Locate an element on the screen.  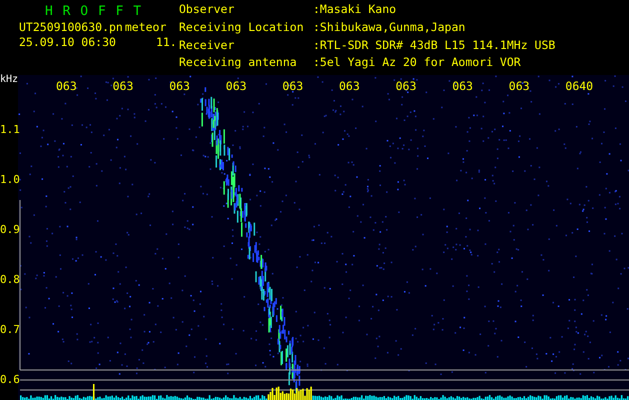
info-label: Observer is located at coordinates (207, 11).